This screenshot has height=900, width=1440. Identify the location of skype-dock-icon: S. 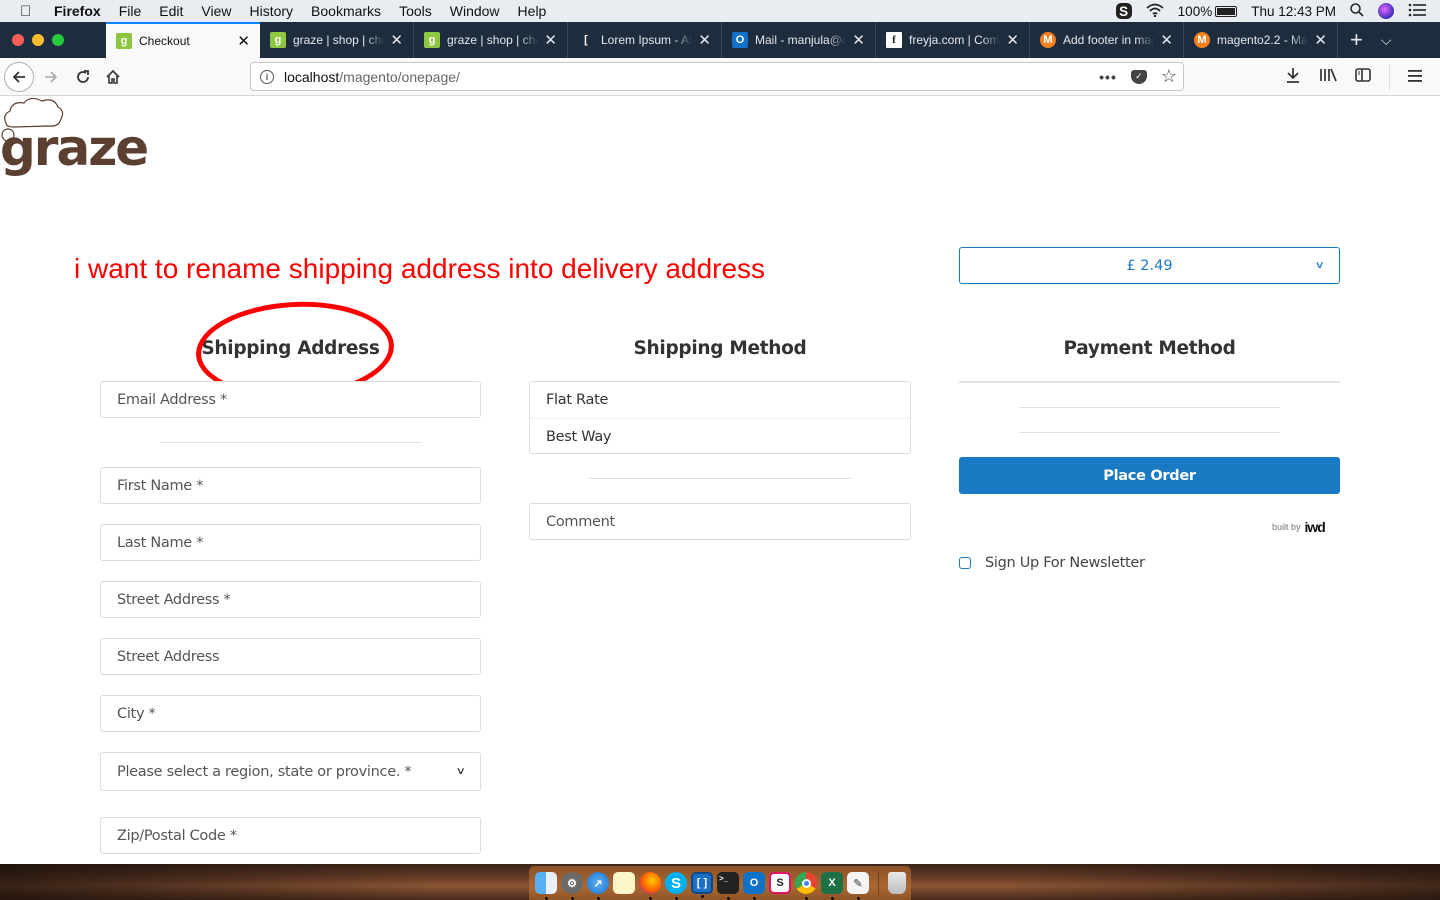
(676, 886).